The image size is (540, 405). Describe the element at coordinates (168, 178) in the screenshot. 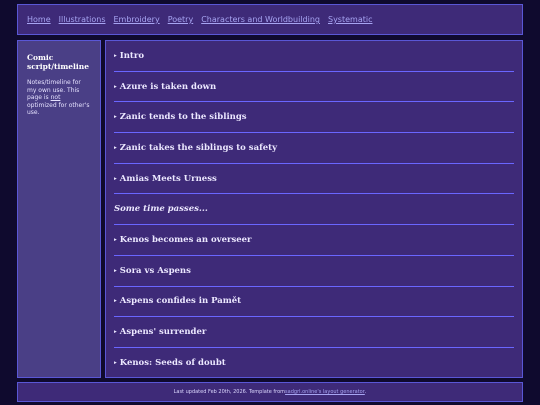

I see `section-label: Amias Meets Urness` at that location.